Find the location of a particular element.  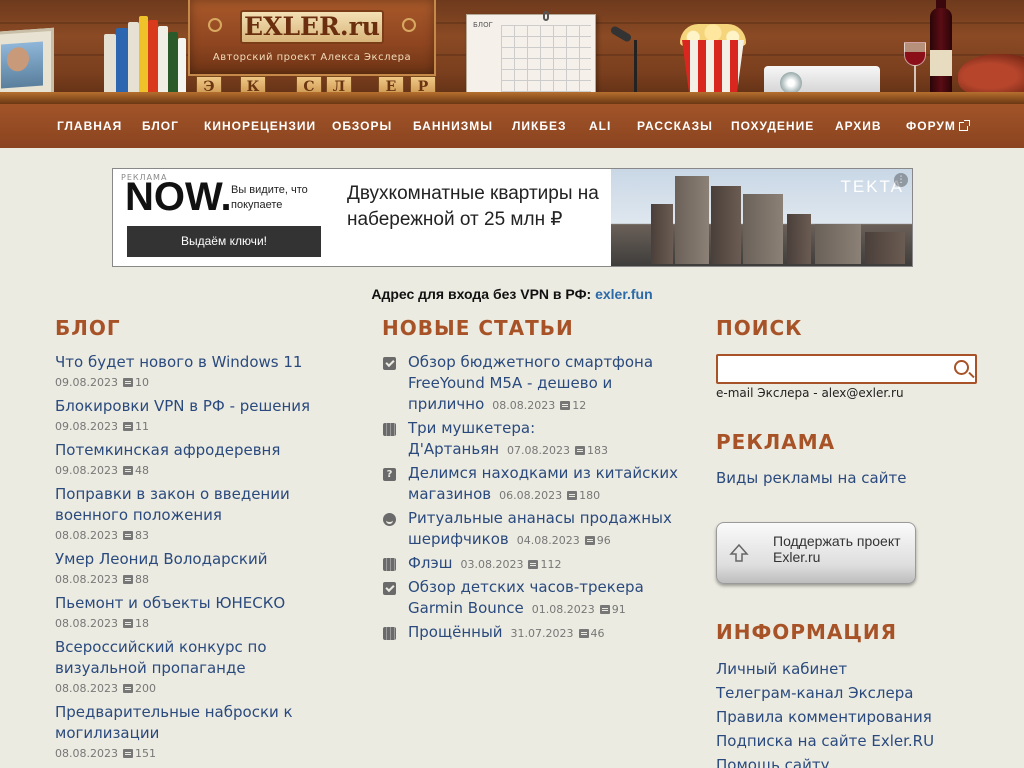

comment-count: 11 is located at coordinates (142, 426).